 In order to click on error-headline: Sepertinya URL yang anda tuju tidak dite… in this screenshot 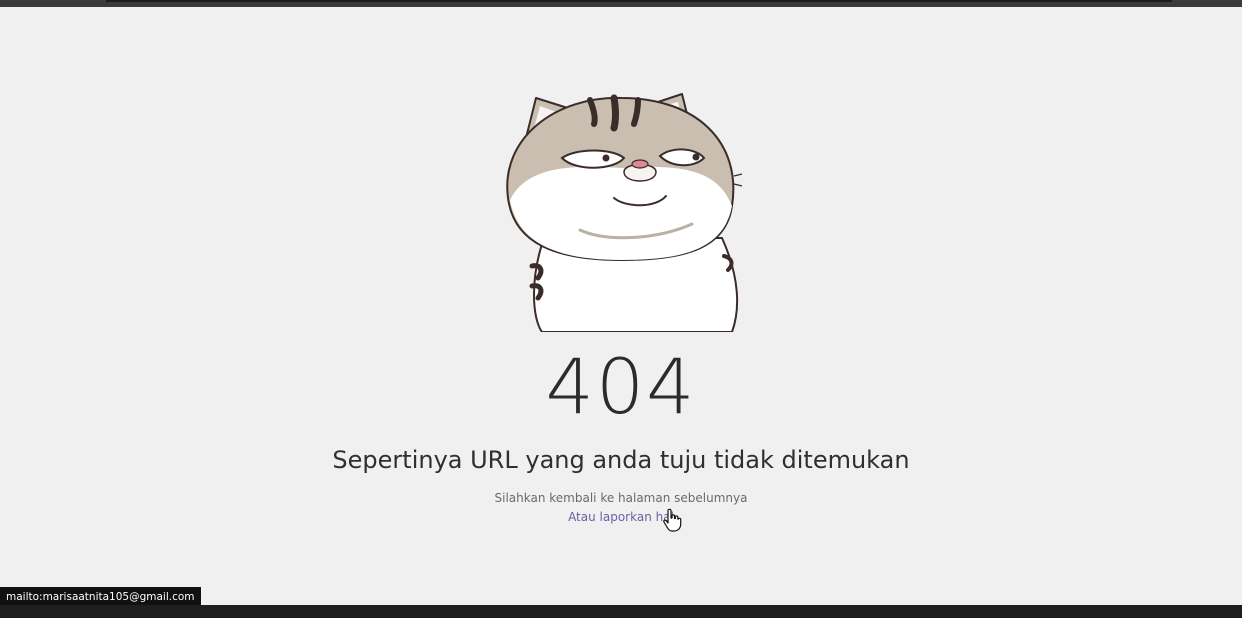, I will do `click(621, 460)`.